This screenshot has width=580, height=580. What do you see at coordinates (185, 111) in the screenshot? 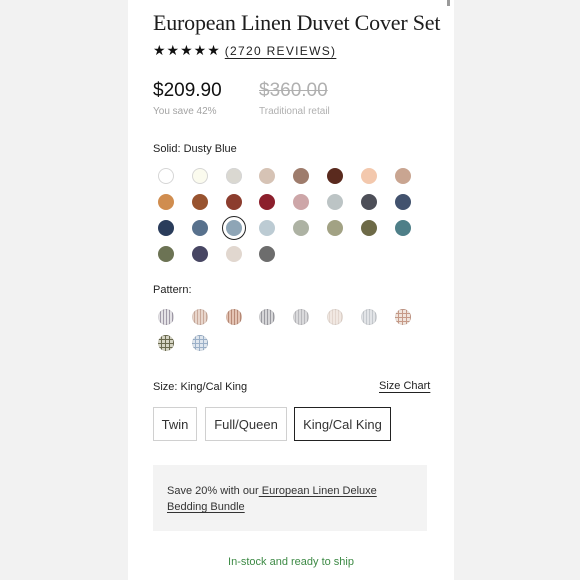
I see `savings-text: You save 42%` at bounding box center [185, 111].